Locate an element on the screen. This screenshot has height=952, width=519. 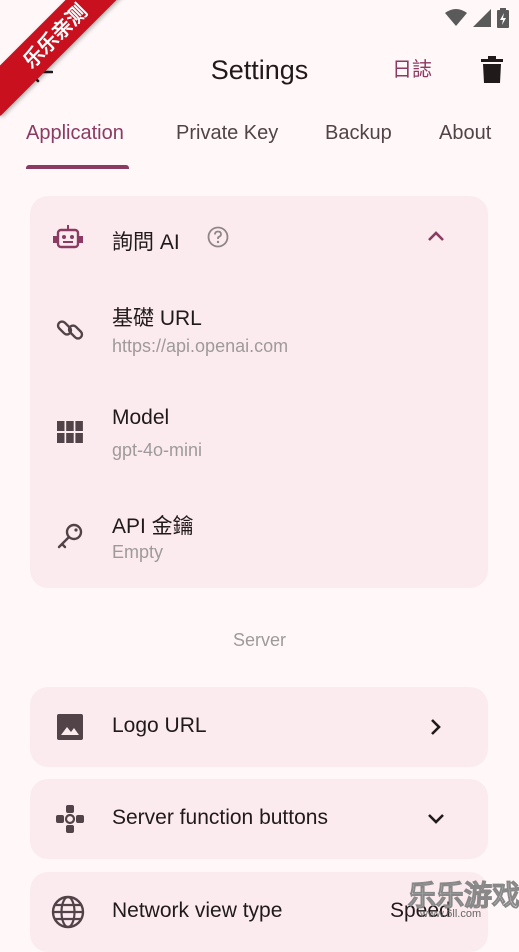
trash-icon is located at coordinates (492, 69).